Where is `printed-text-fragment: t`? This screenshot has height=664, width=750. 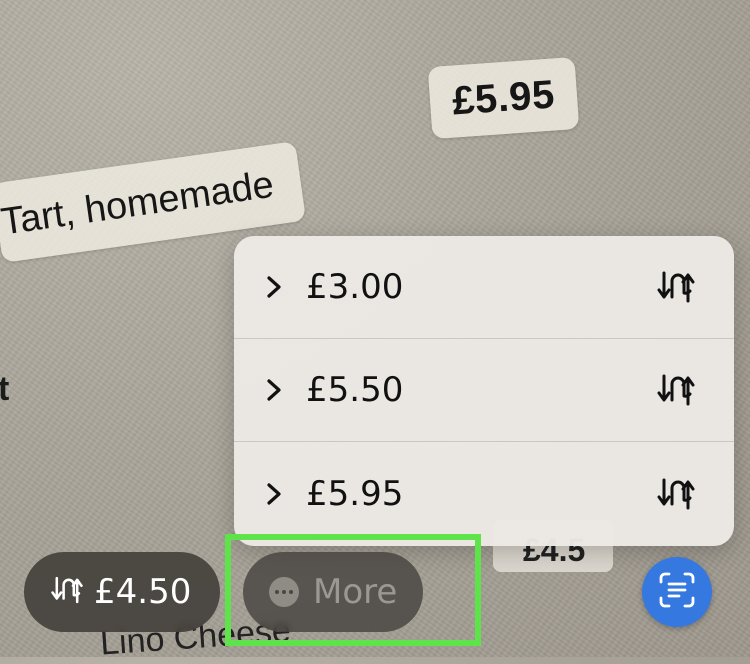
printed-text-fragment: t is located at coordinates (5, 389).